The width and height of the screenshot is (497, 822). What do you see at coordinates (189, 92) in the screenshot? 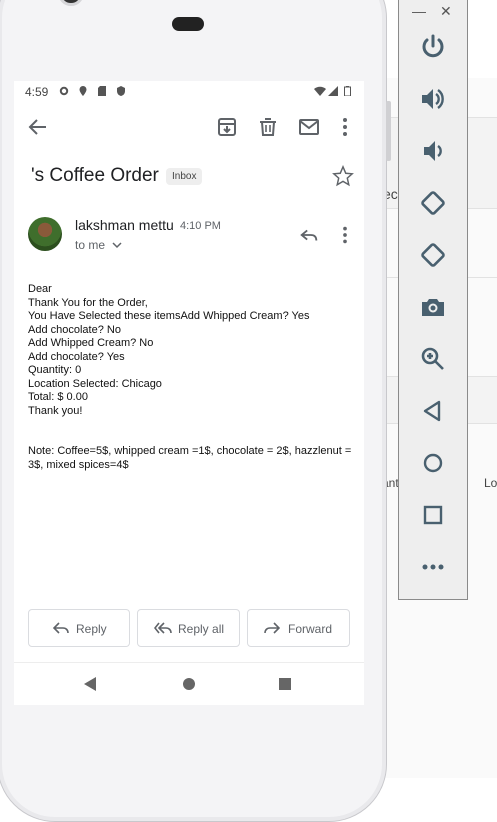
I see `status-bar: 4:59` at bounding box center [189, 92].